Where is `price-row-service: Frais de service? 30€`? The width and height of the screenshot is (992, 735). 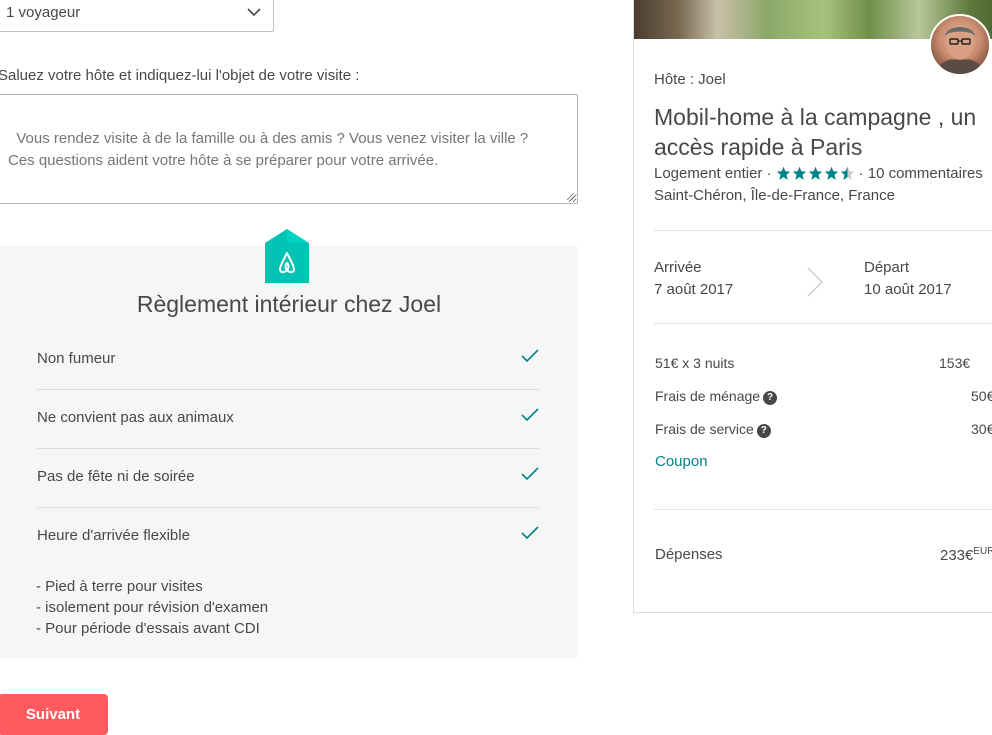 price-row-service: Frais de service? 30€ is located at coordinates (823, 429).